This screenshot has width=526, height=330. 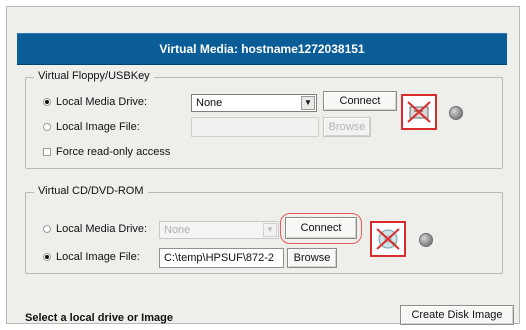 What do you see at coordinates (98, 127) in the screenshot?
I see `floppy-image-label: Local Image File:` at bounding box center [98, 127].